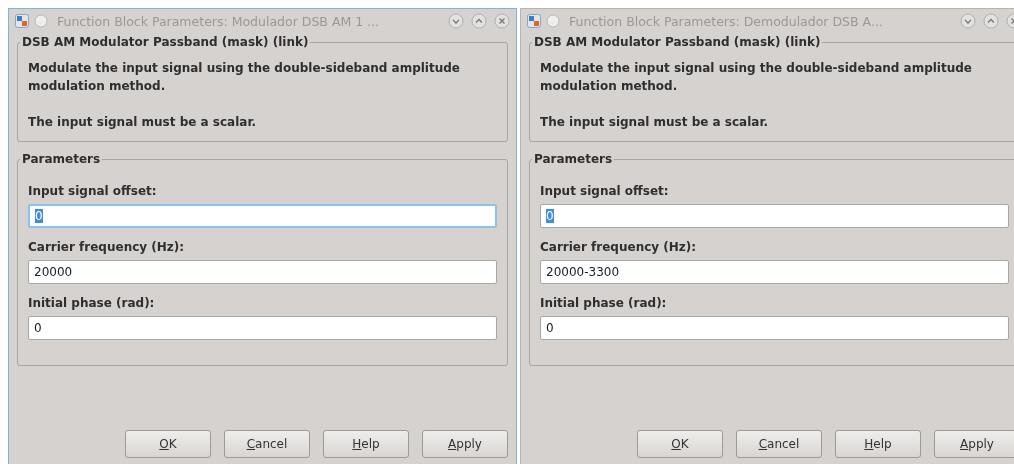 Image resolution: width=1014 pixels, height=464 pixels. What do you see at coordinates (502, 21) in the screenshot?
I see `close-icon` at bounding box center [502, 21].